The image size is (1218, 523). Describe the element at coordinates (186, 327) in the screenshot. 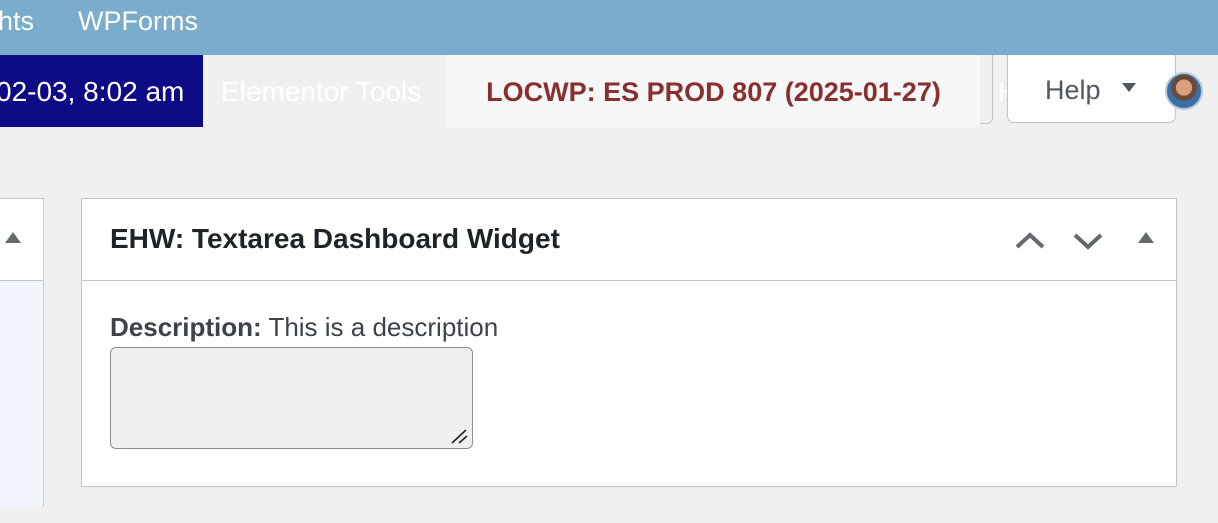

I see `description-label: Description:` at that location.